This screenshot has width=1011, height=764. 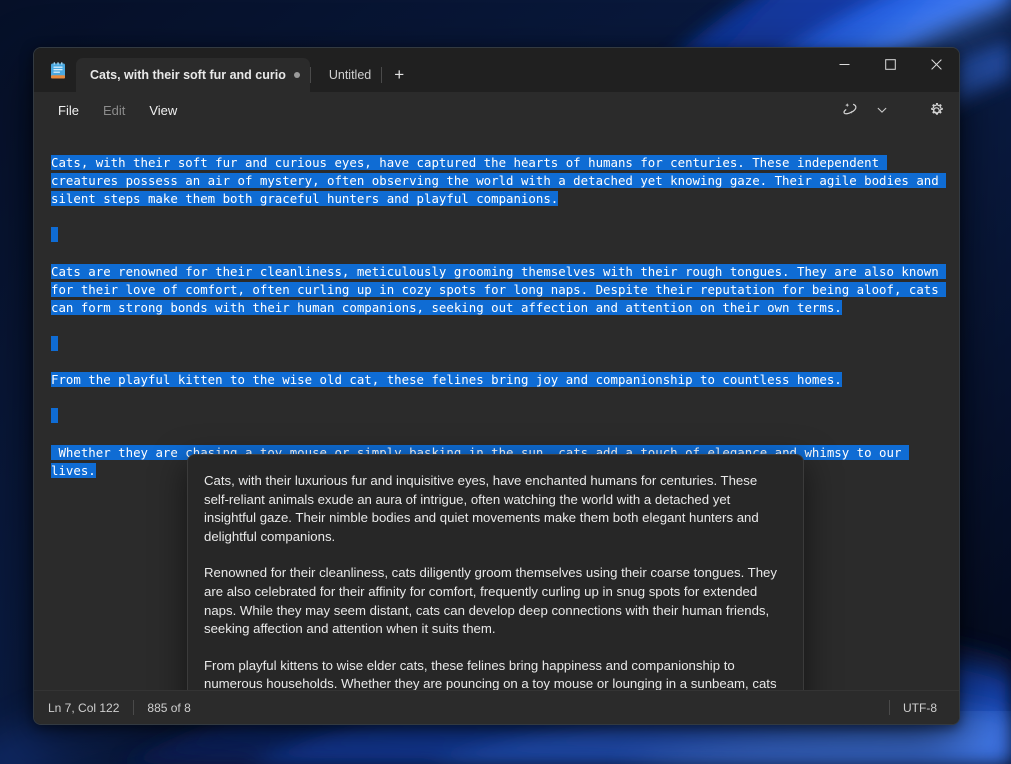 I want to click on maximize-icon, so click(x=890, y=64).